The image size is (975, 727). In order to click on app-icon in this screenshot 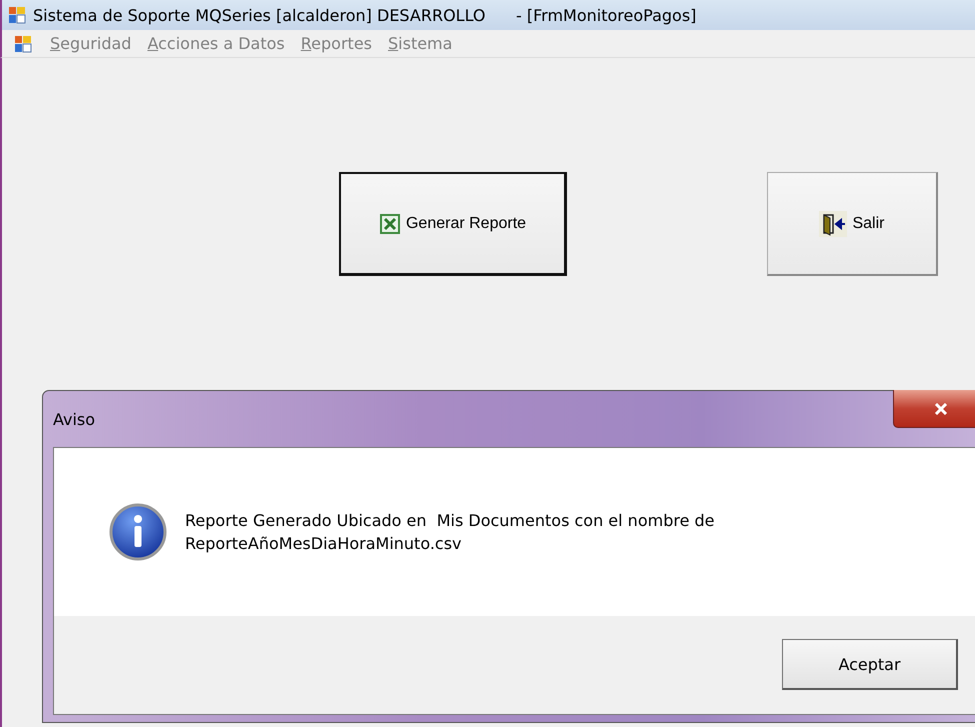, I will do `click(17, 15)`.